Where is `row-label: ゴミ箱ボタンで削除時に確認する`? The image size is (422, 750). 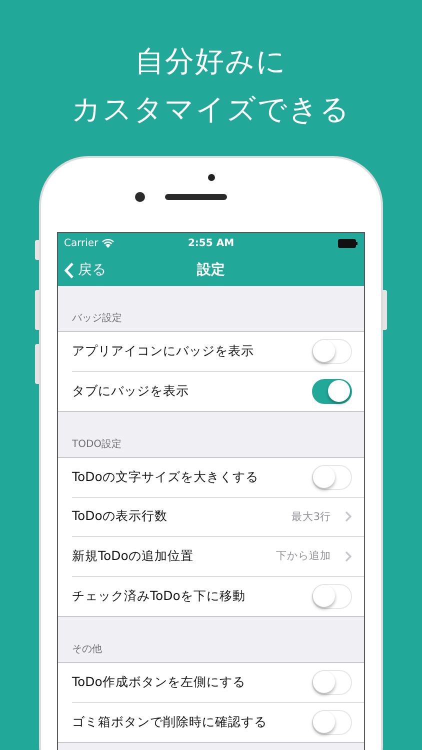 row-label: ゴミ箱ボタンで削除時に確認する is located at coordinates (170, 722).